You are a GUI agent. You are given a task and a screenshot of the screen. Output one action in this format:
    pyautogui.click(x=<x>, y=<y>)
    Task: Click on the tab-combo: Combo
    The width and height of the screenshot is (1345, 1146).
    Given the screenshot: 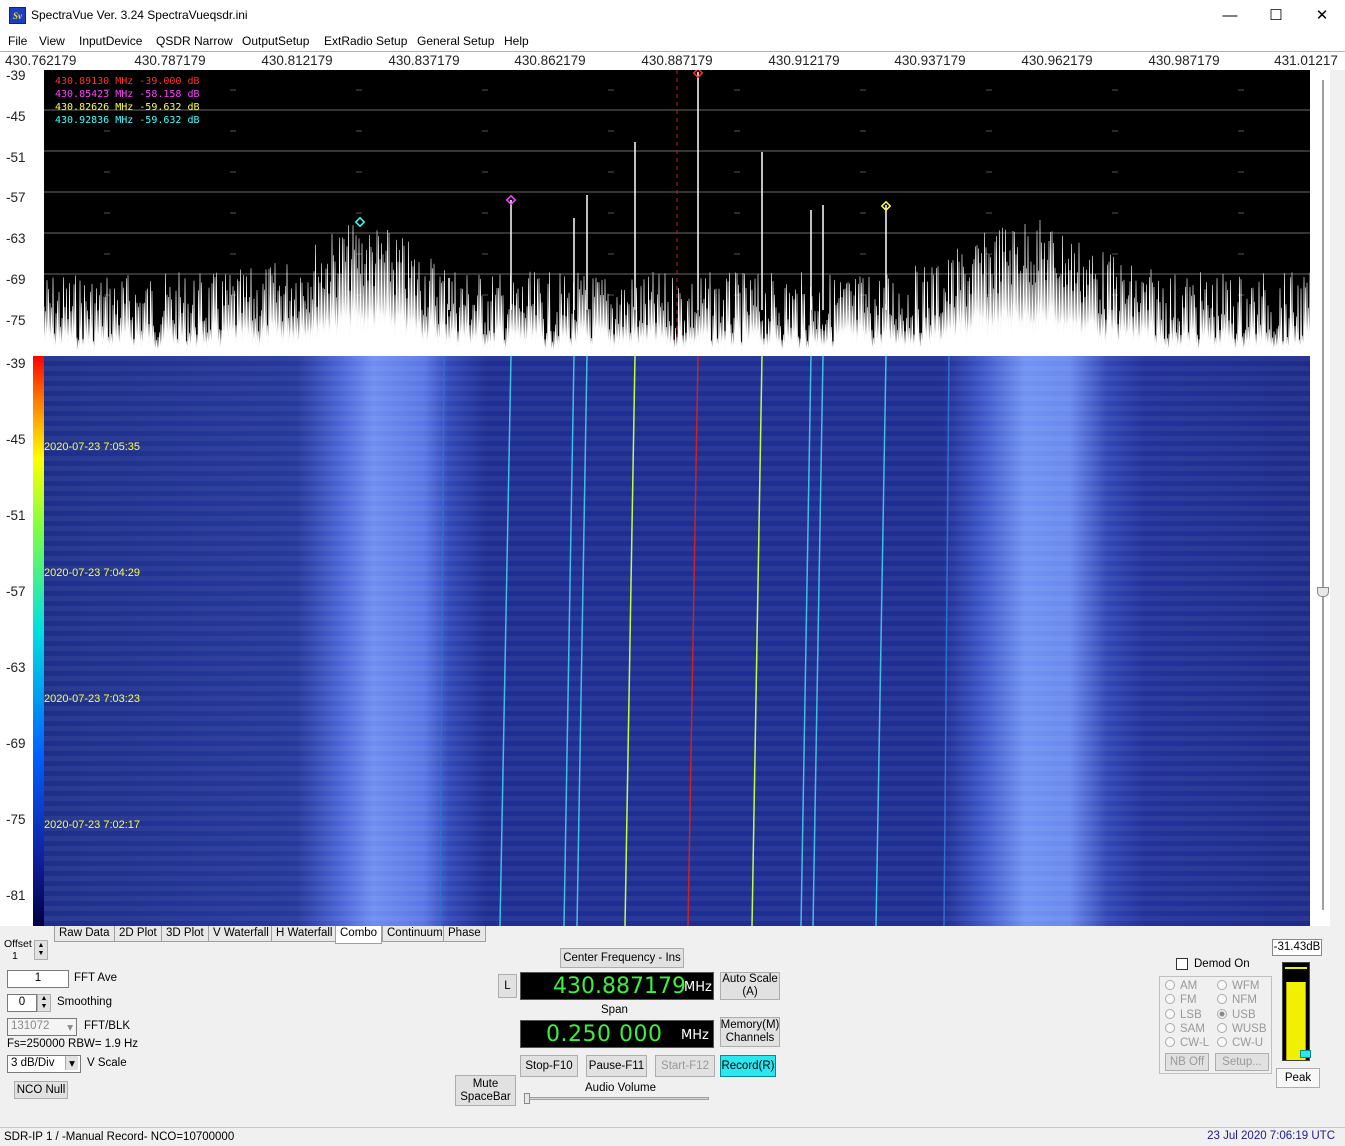 What is the action you would take?
    pyautogui.click(x=359, y=935)
    